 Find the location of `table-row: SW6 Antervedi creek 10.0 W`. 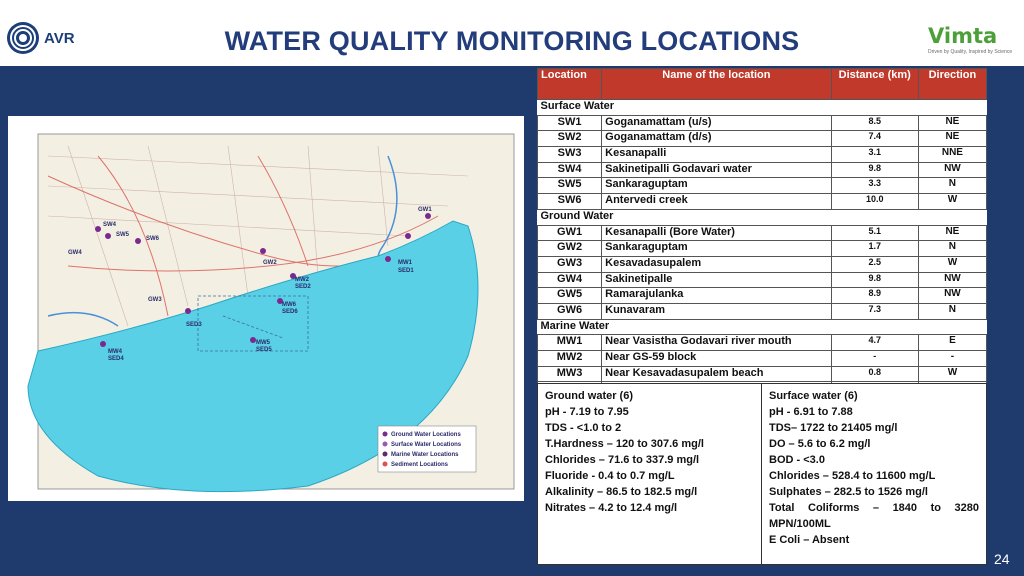

table-row: SW6 Antervedi creek 10.0 W is located at coordinates (762, 201).